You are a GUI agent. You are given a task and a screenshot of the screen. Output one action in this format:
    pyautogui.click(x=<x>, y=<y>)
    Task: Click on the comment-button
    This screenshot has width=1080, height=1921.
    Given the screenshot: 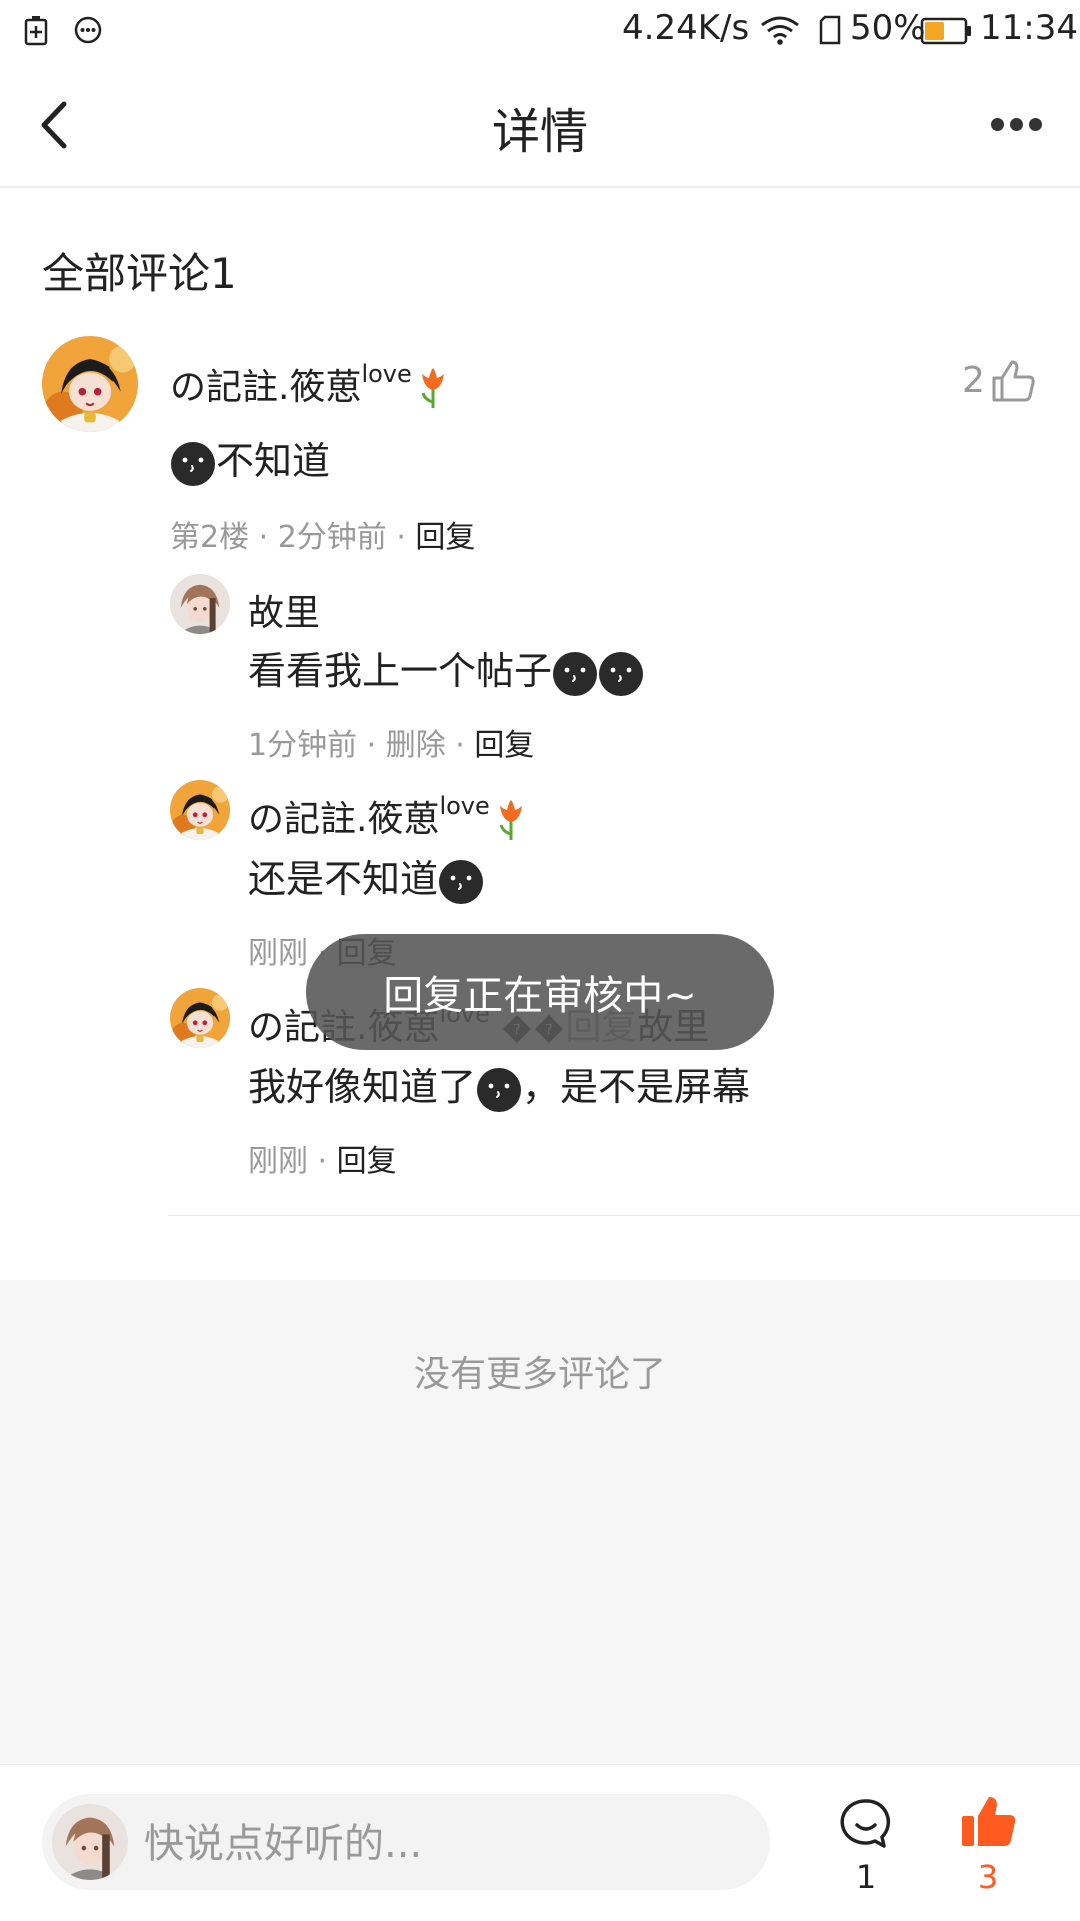 What is the action you would take?
    pyautogui.click(x=866, y=1824)
    